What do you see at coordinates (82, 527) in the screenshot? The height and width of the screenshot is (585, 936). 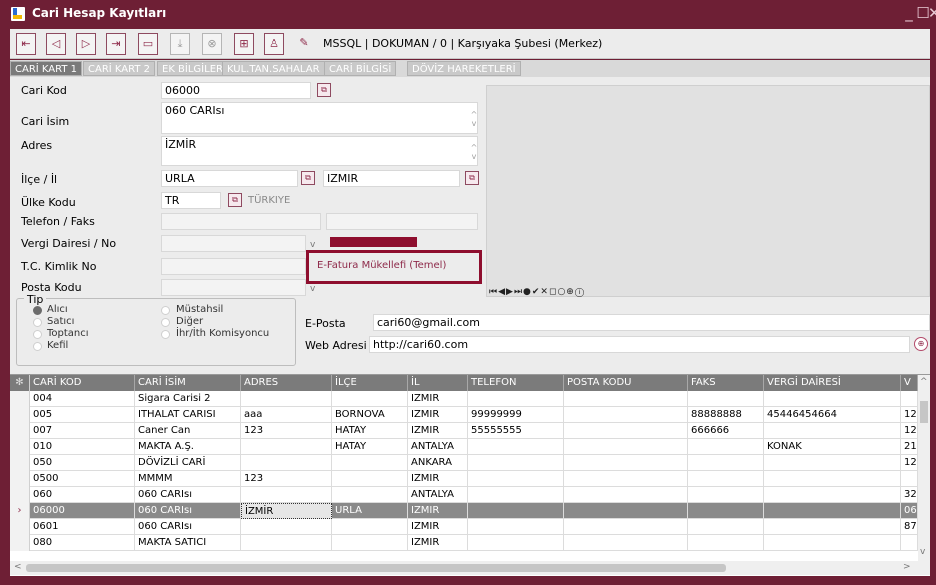 I see `cell-cari-kod: 0601` at bounding box center [82, 527].